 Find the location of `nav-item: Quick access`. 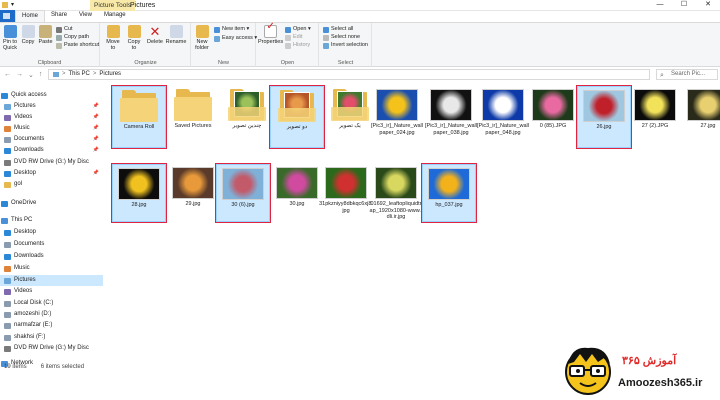

nav-item: Quick access is located at coordinates (51, 95).